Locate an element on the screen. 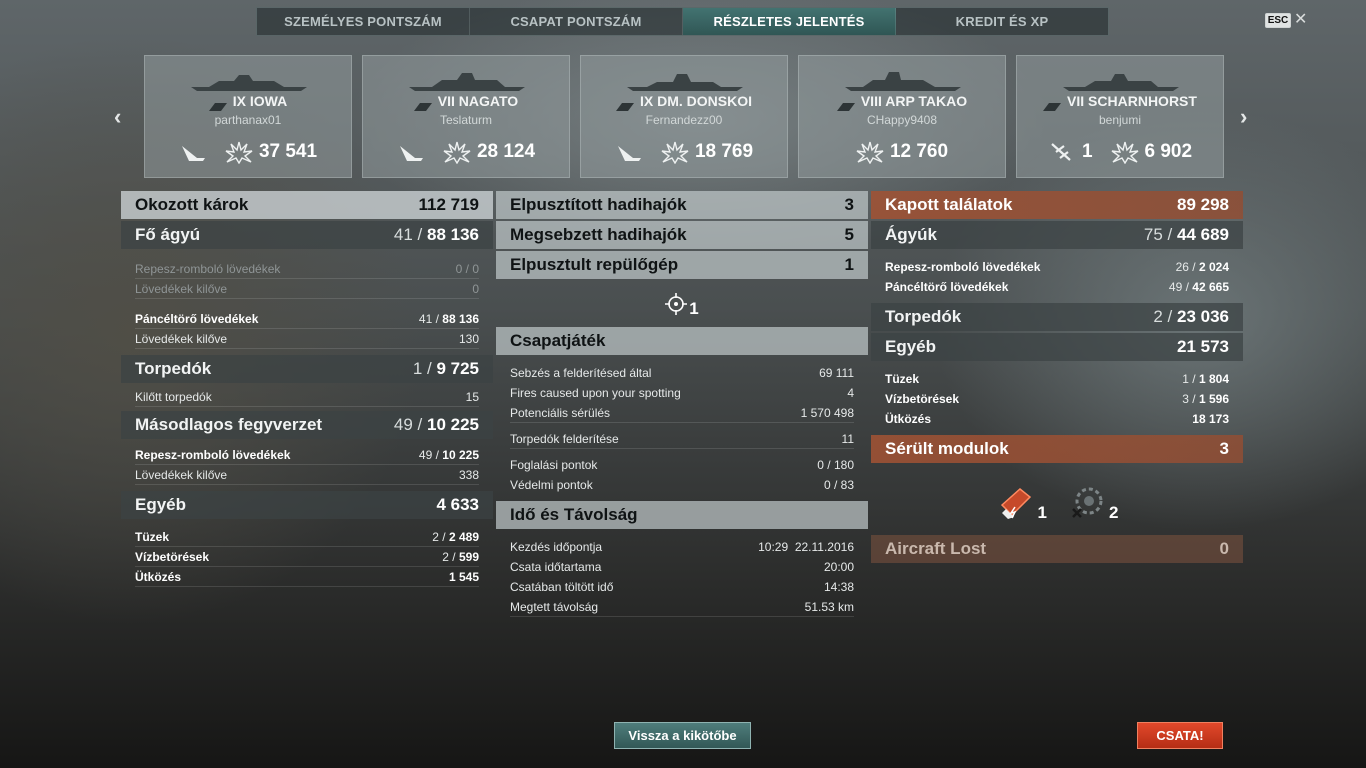 The height and width of the screenshot is (768, 1366). player-name: CHappy9408 is located at coordinates (902, 120).